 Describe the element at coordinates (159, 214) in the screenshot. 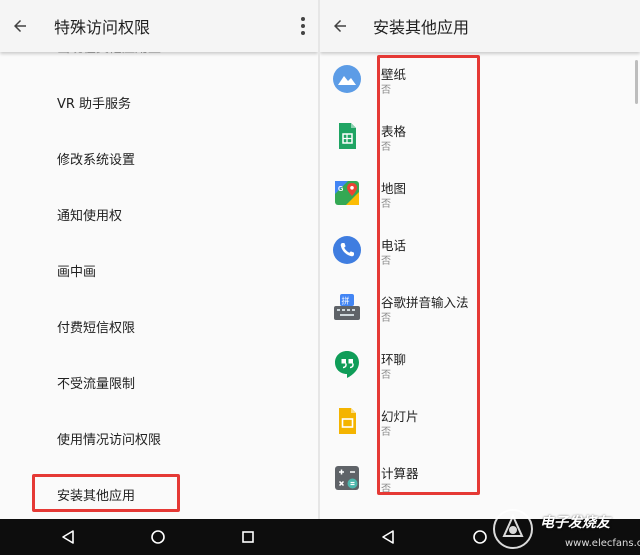

I see `list-item-notification-access: 通知使用权` at that location.